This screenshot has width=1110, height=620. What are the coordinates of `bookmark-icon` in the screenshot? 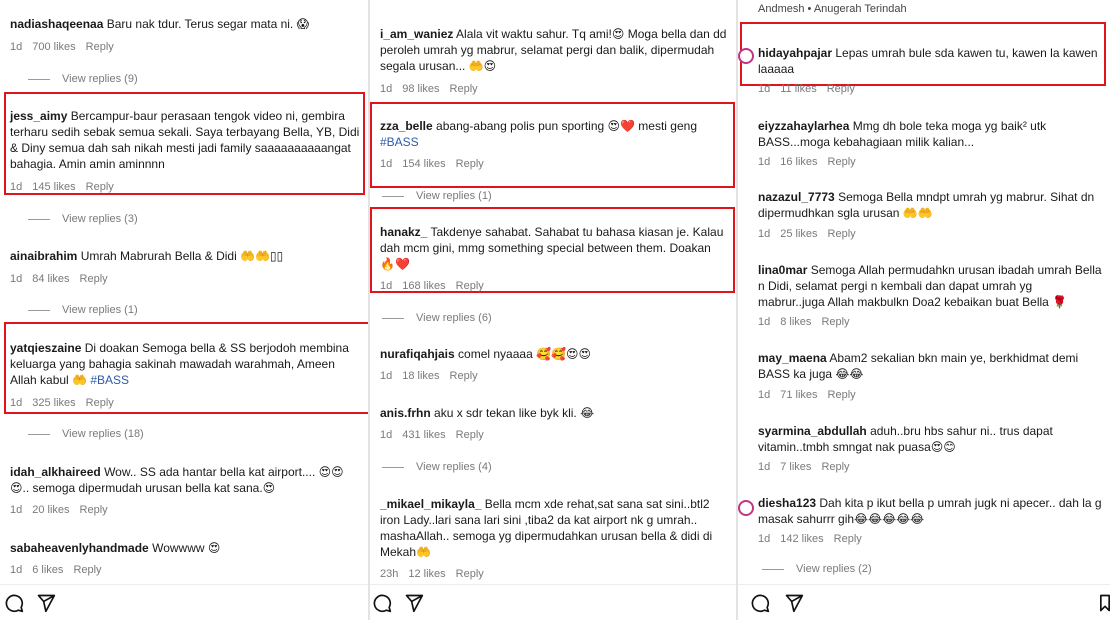 It's located at (1104, 603).